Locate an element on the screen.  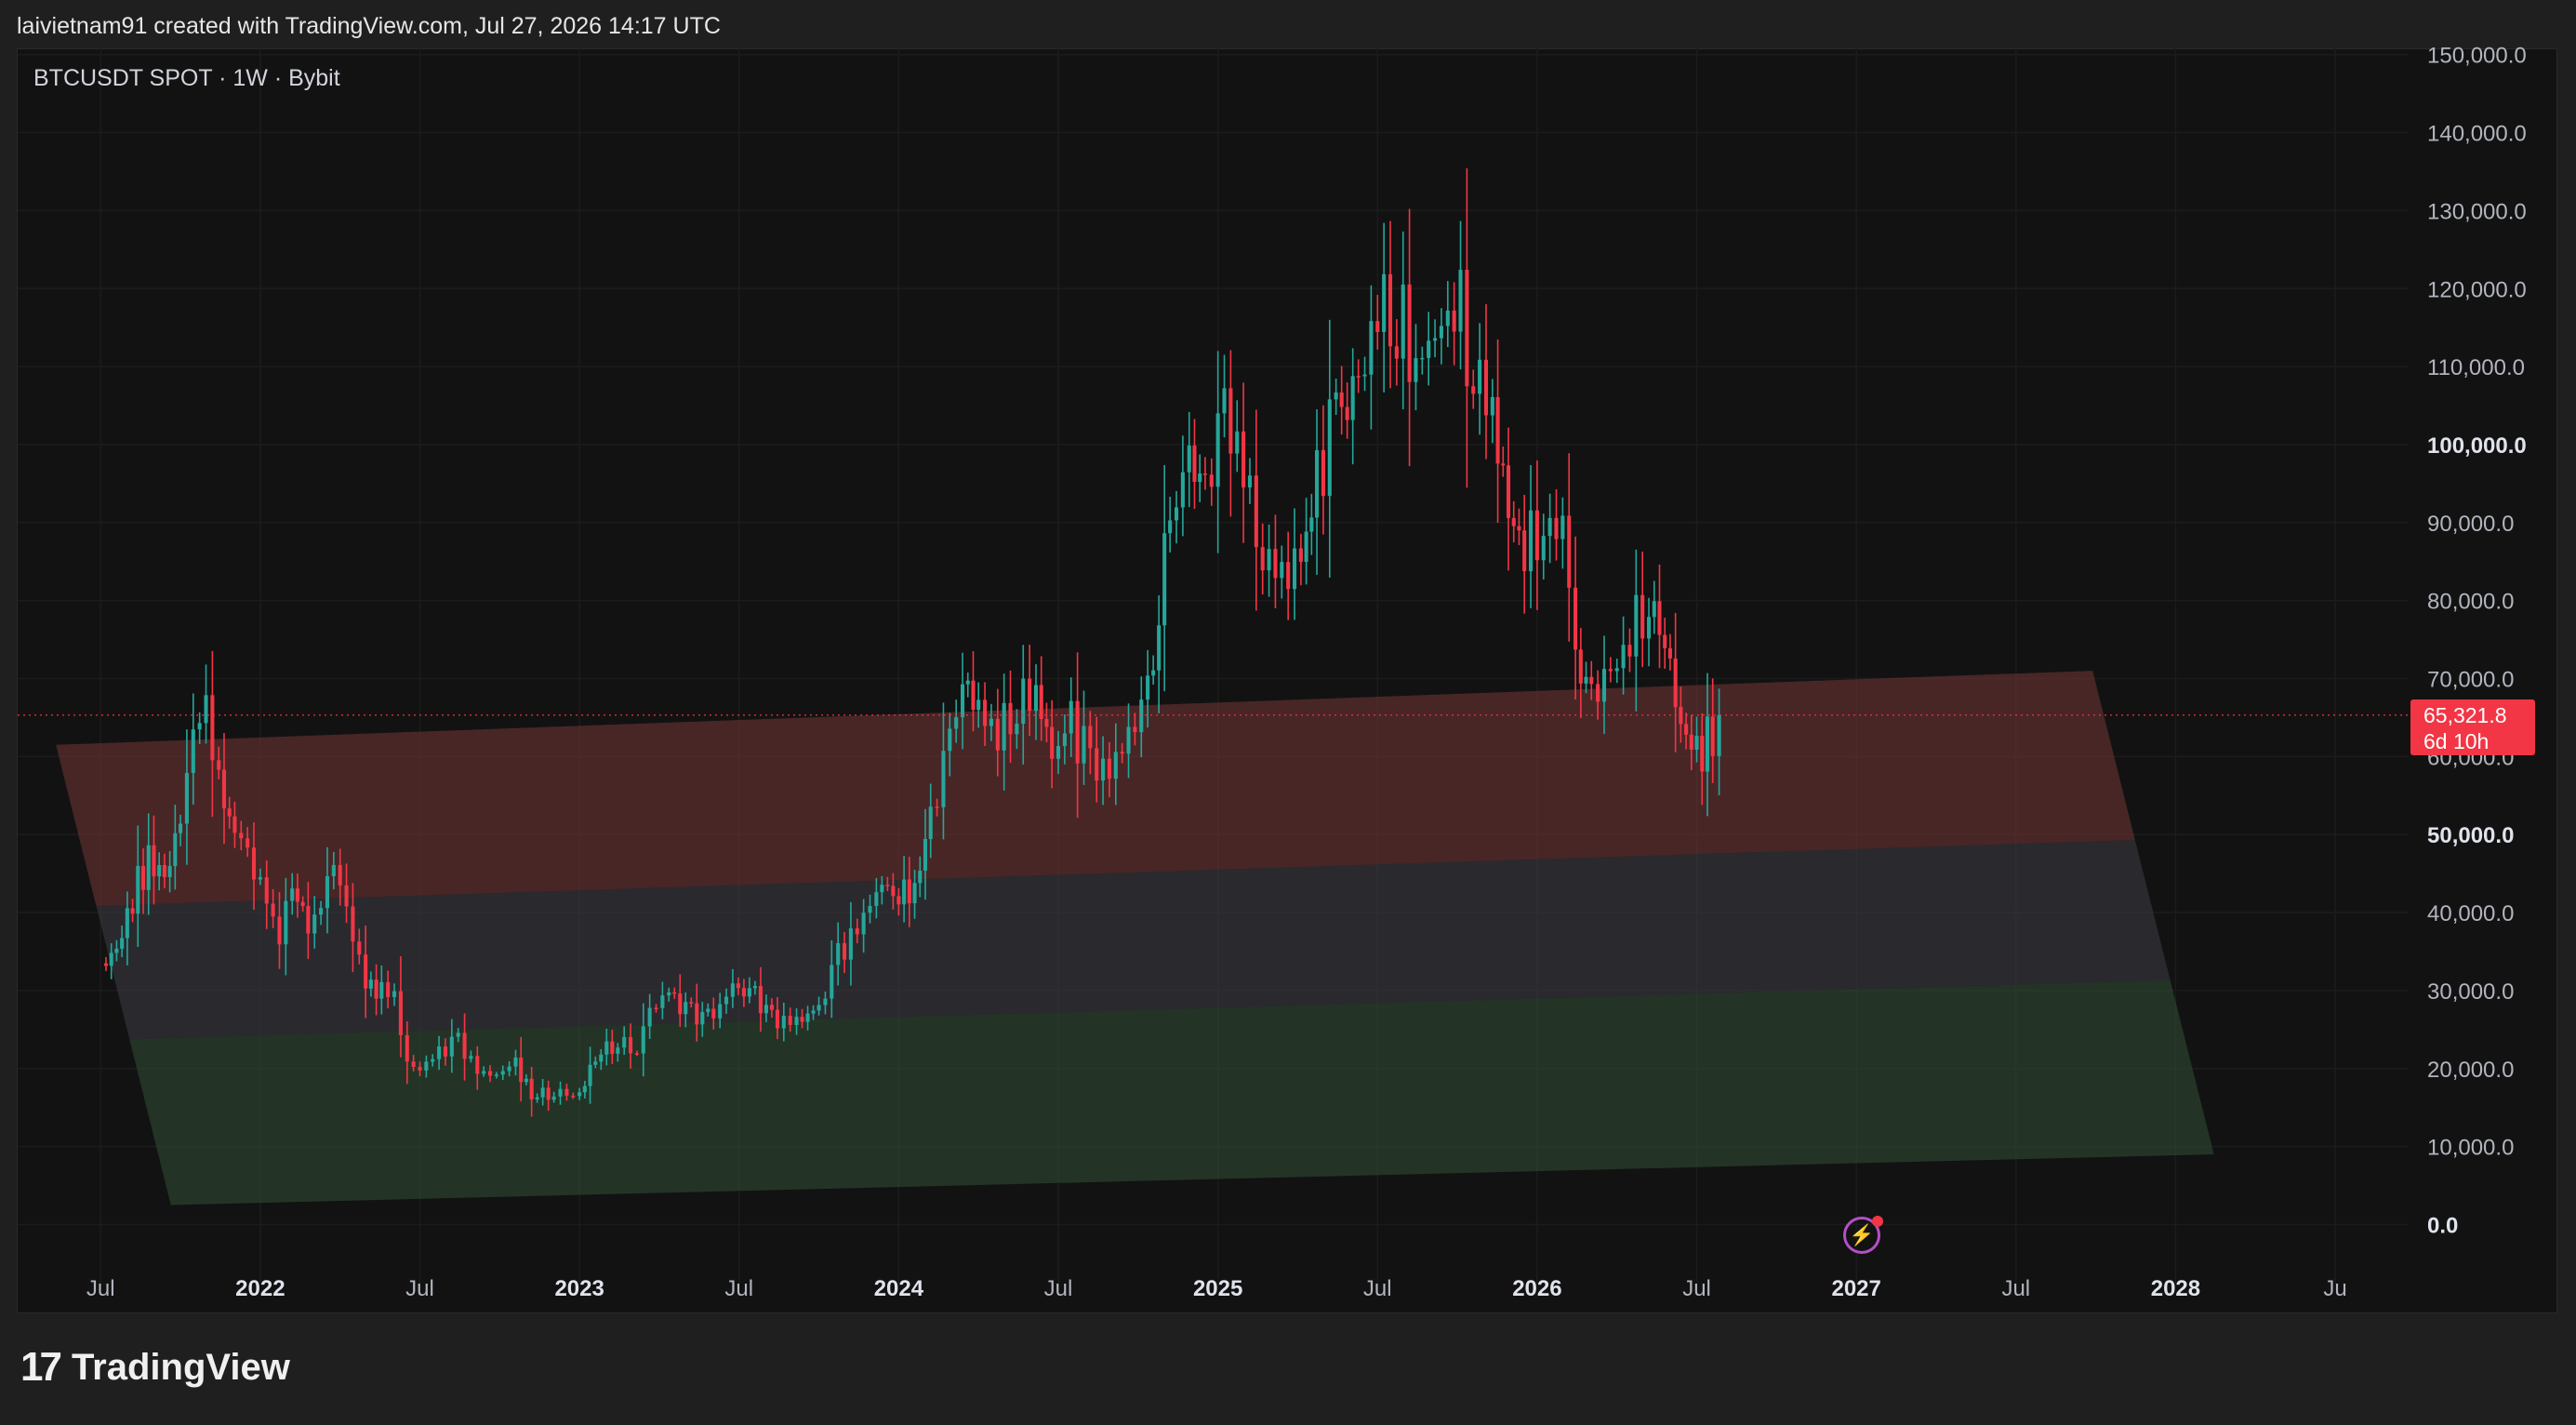
time-axis-label: 2023 is located at coordinates (579, 1288).